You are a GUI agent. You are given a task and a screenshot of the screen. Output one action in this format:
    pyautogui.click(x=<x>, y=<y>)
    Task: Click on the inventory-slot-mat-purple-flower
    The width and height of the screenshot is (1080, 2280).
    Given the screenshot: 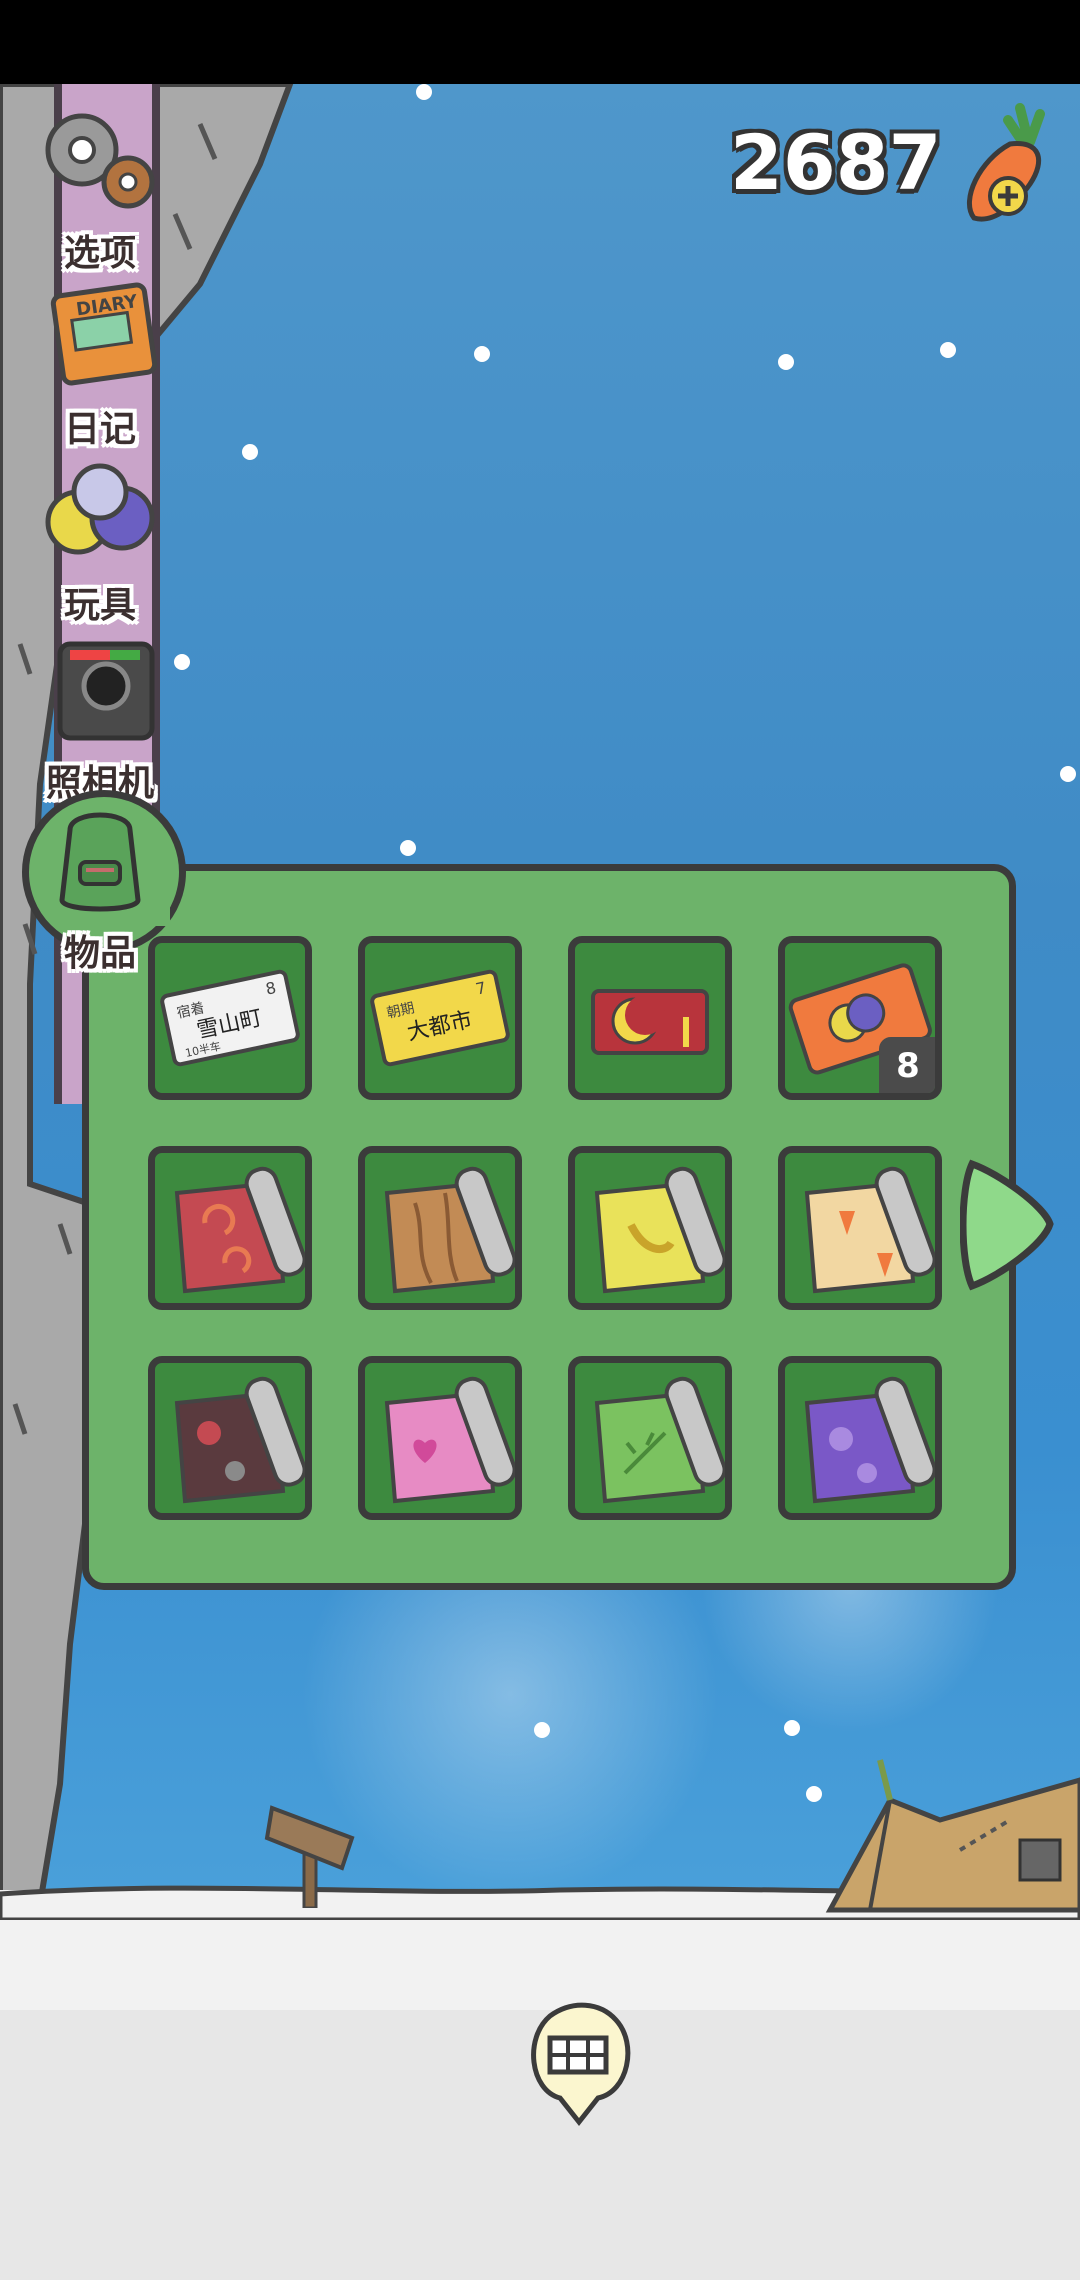 What is the action you would take?
    pyautogui.click(x=860, y=1438)
    